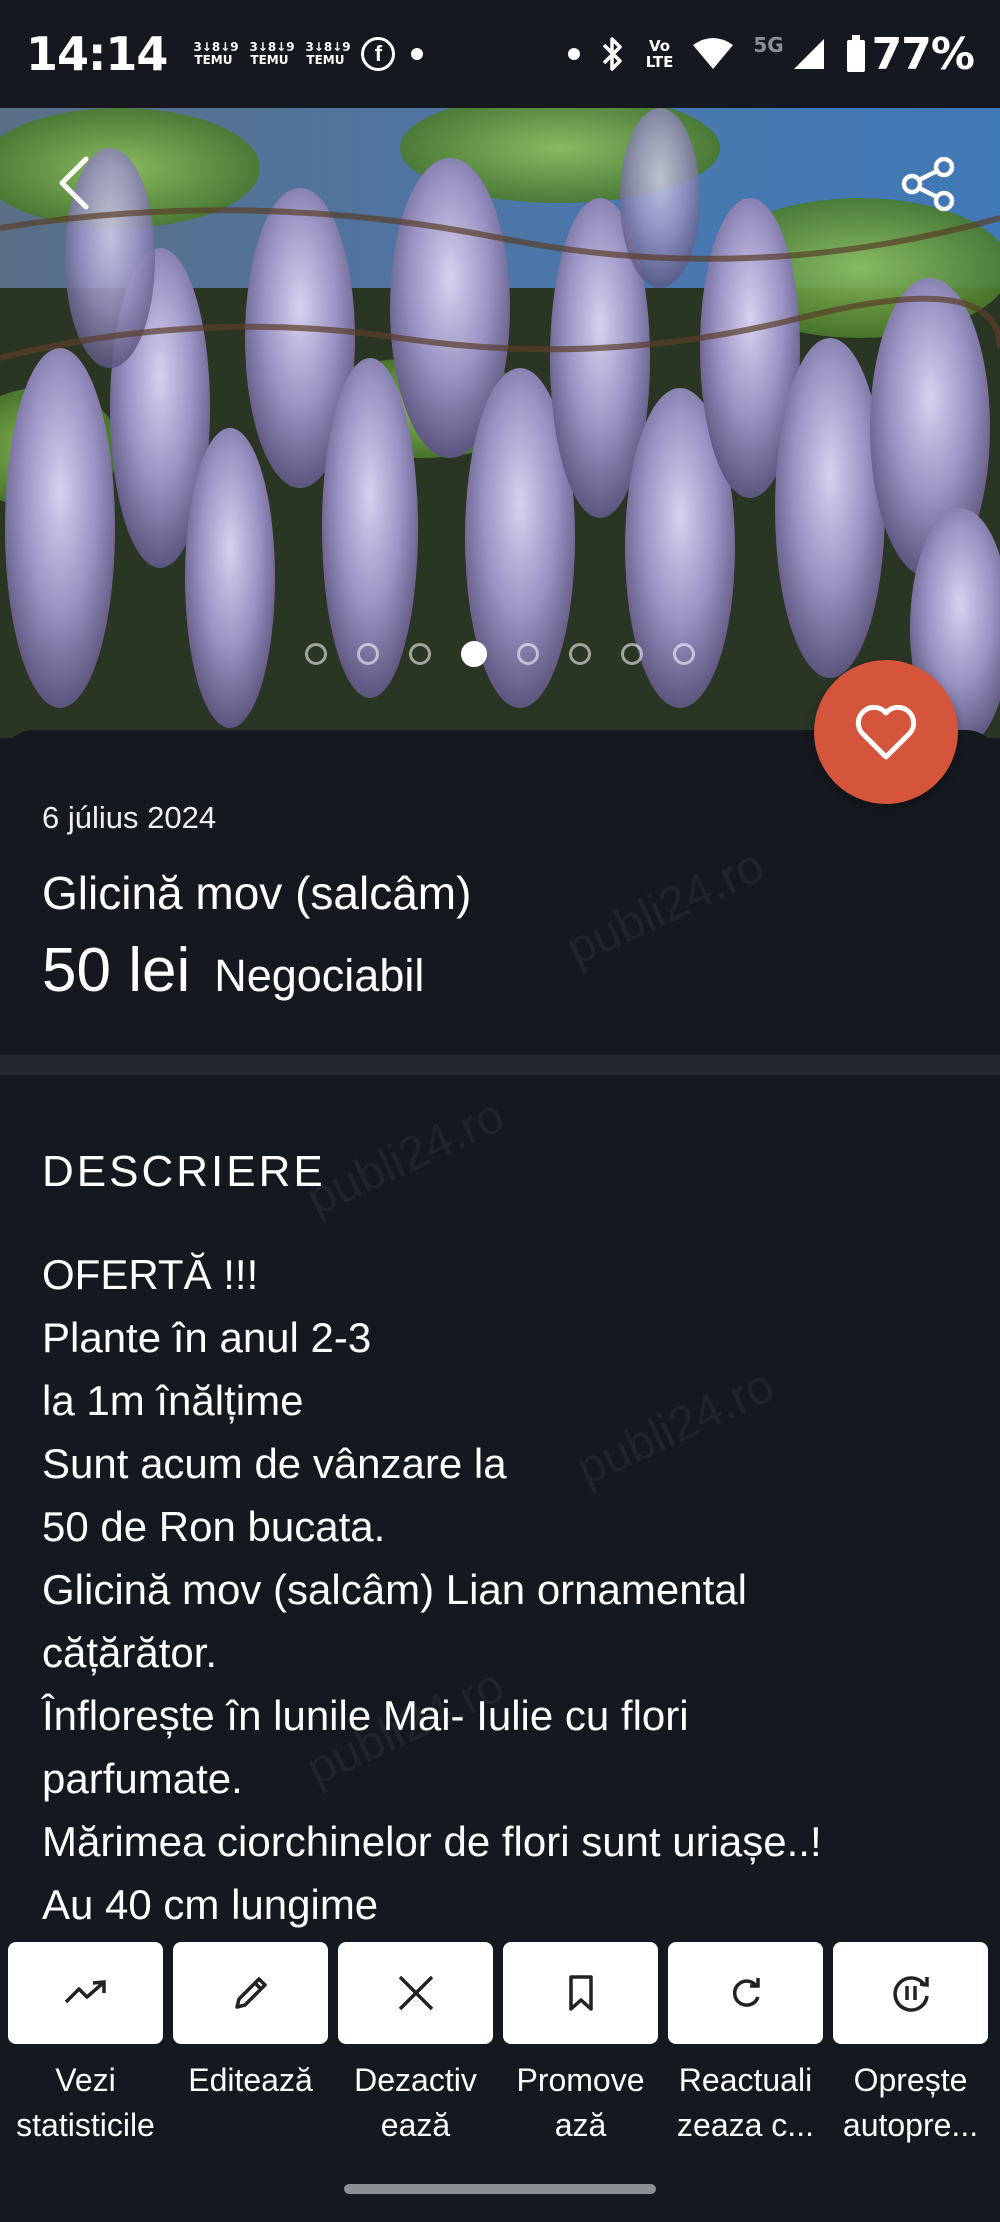 The image size is (1000, 2222). What do you see at coordinates (257, 893) in the screenshot?
I see `listing-title: Glicină mov (salcâm)` at bounding box center [257, 893].